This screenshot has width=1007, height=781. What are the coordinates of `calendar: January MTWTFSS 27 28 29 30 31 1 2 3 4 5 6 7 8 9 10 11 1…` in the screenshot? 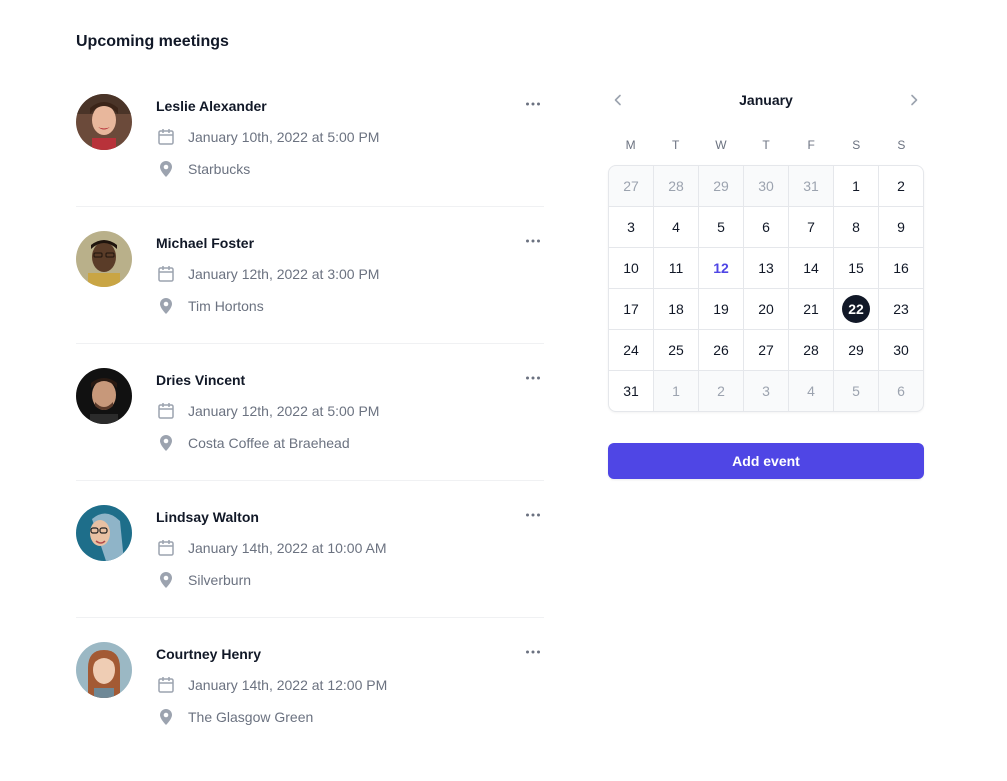 It's located at (766, 250).